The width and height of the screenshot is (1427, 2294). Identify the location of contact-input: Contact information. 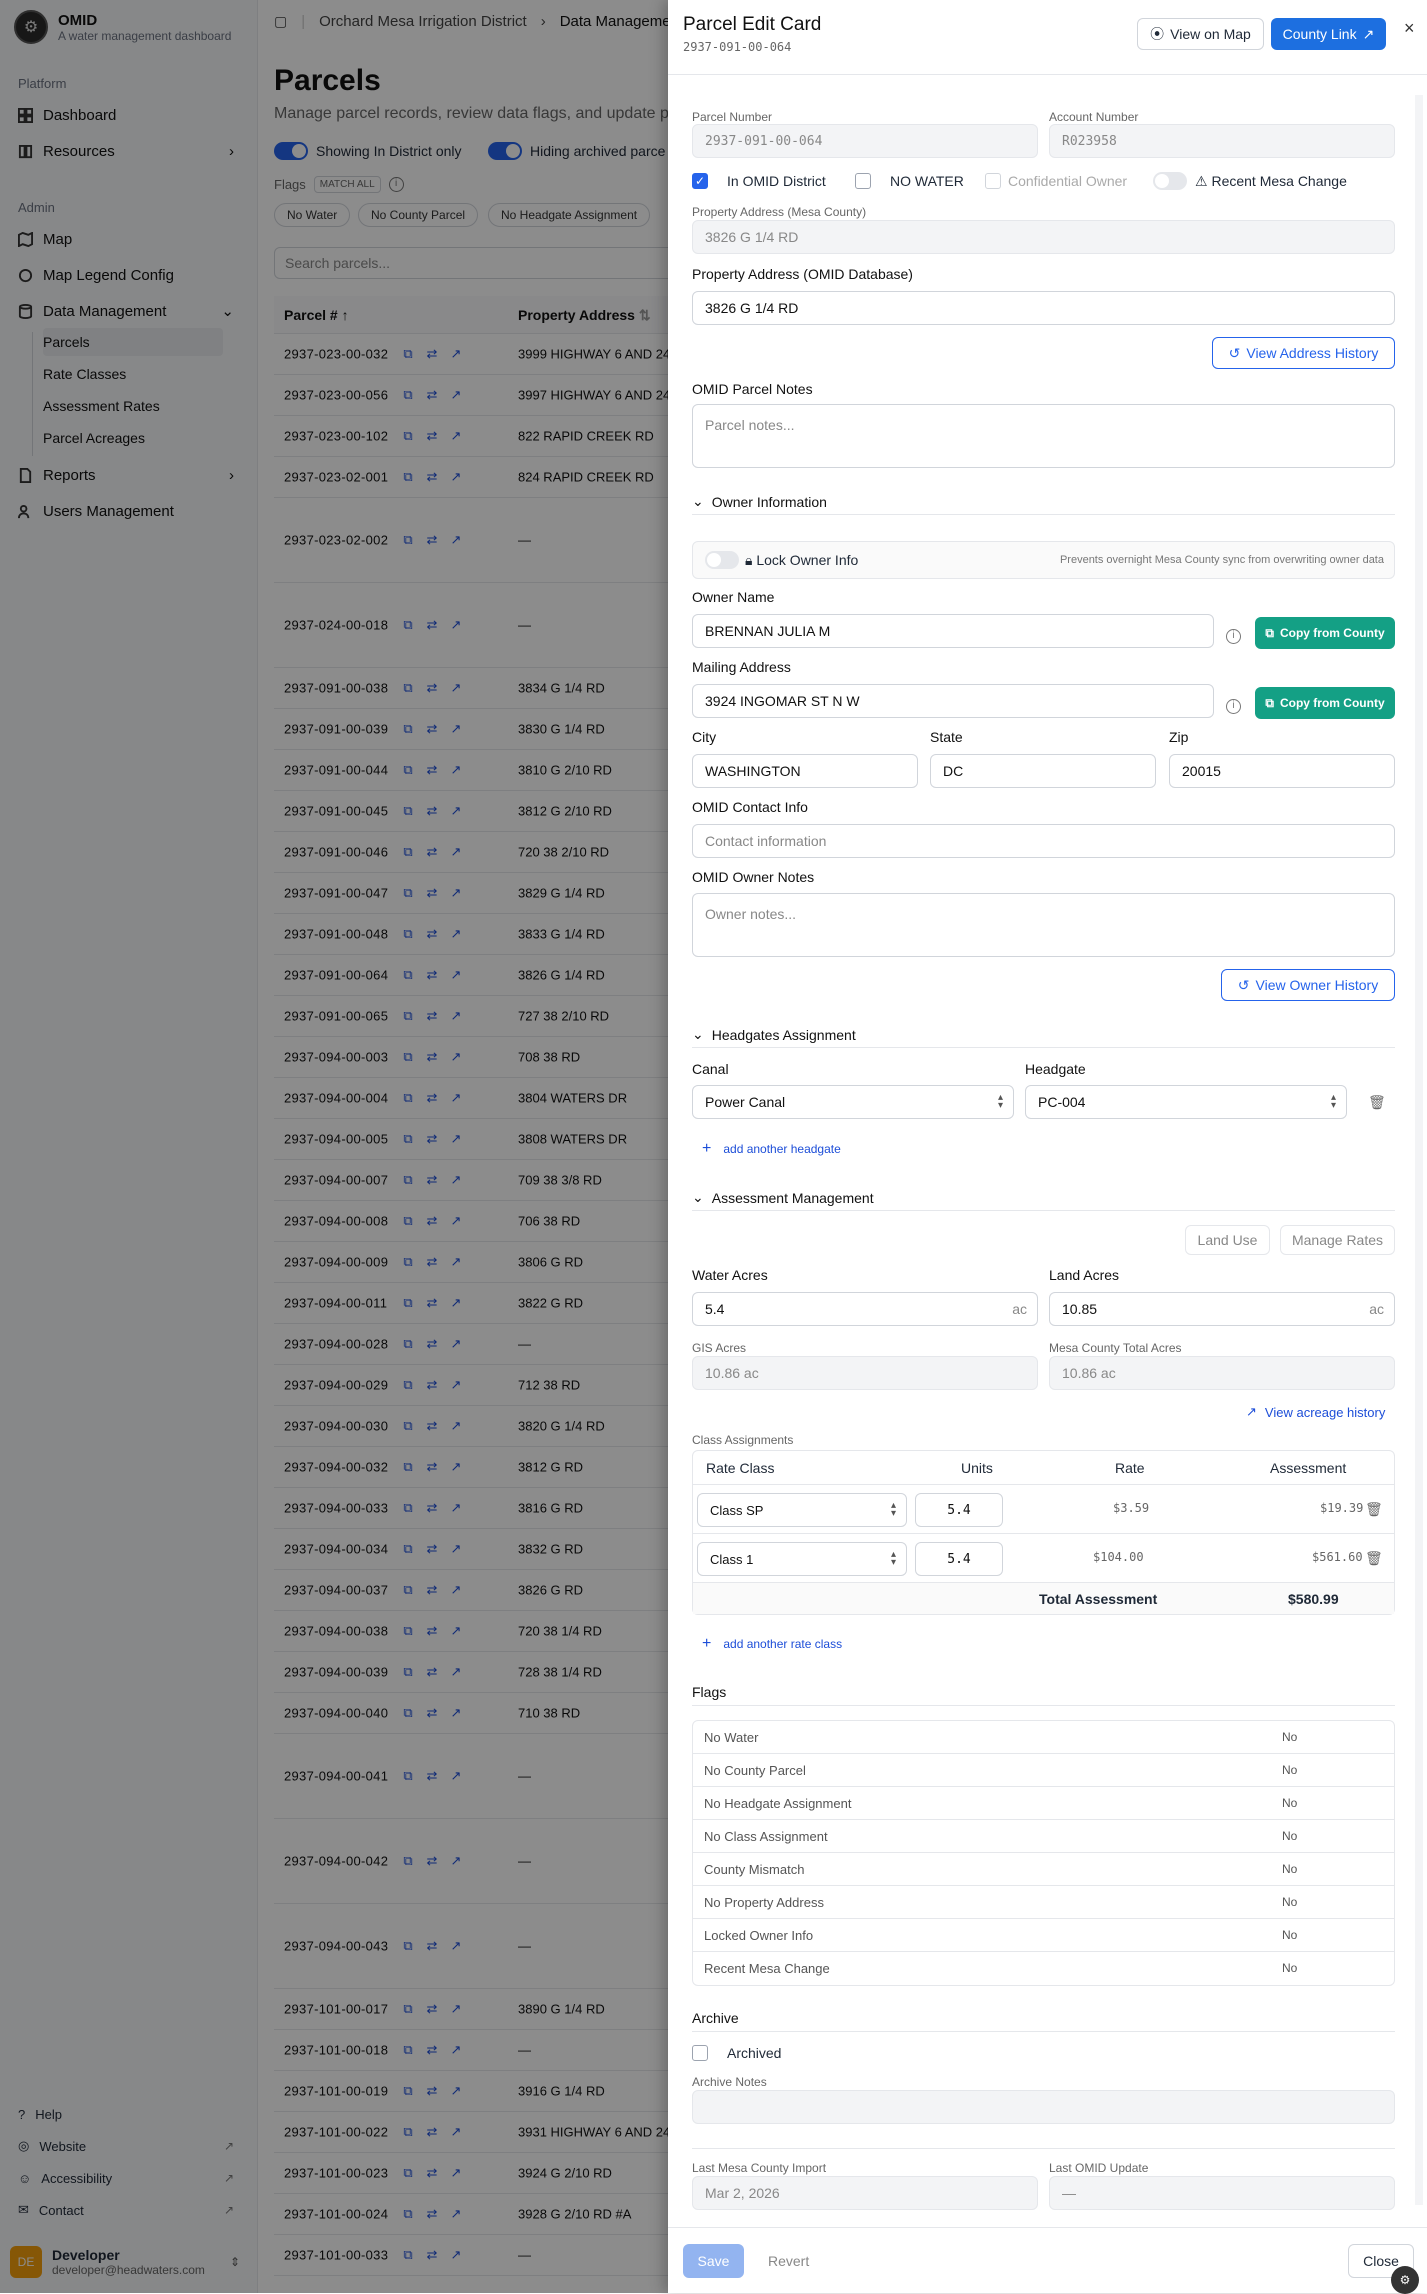
(1043, 841).